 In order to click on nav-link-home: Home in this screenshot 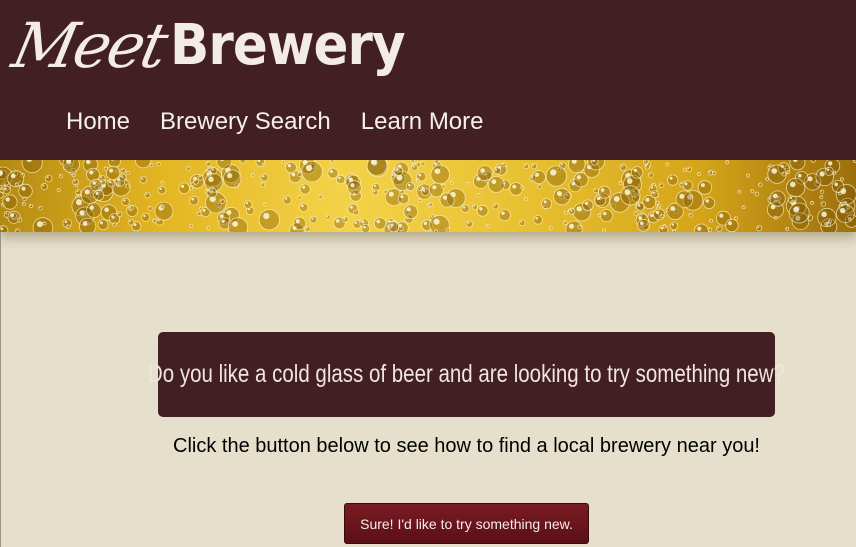, I will do `click(98, 122)`.